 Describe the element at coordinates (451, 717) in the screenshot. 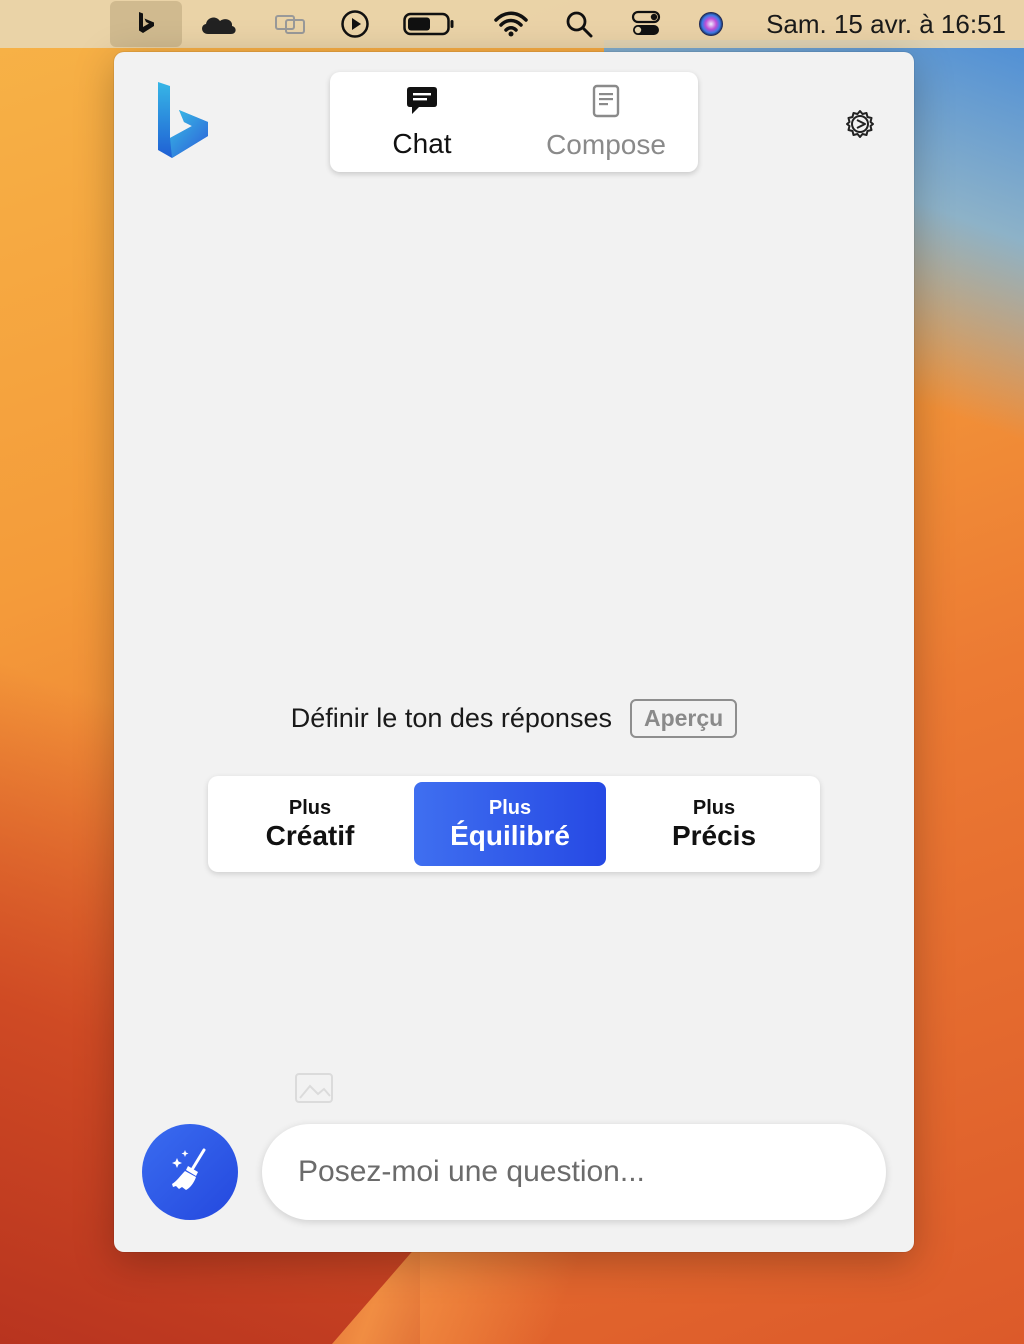

I see `tone-label: Définir le ton des réponses` at that location.